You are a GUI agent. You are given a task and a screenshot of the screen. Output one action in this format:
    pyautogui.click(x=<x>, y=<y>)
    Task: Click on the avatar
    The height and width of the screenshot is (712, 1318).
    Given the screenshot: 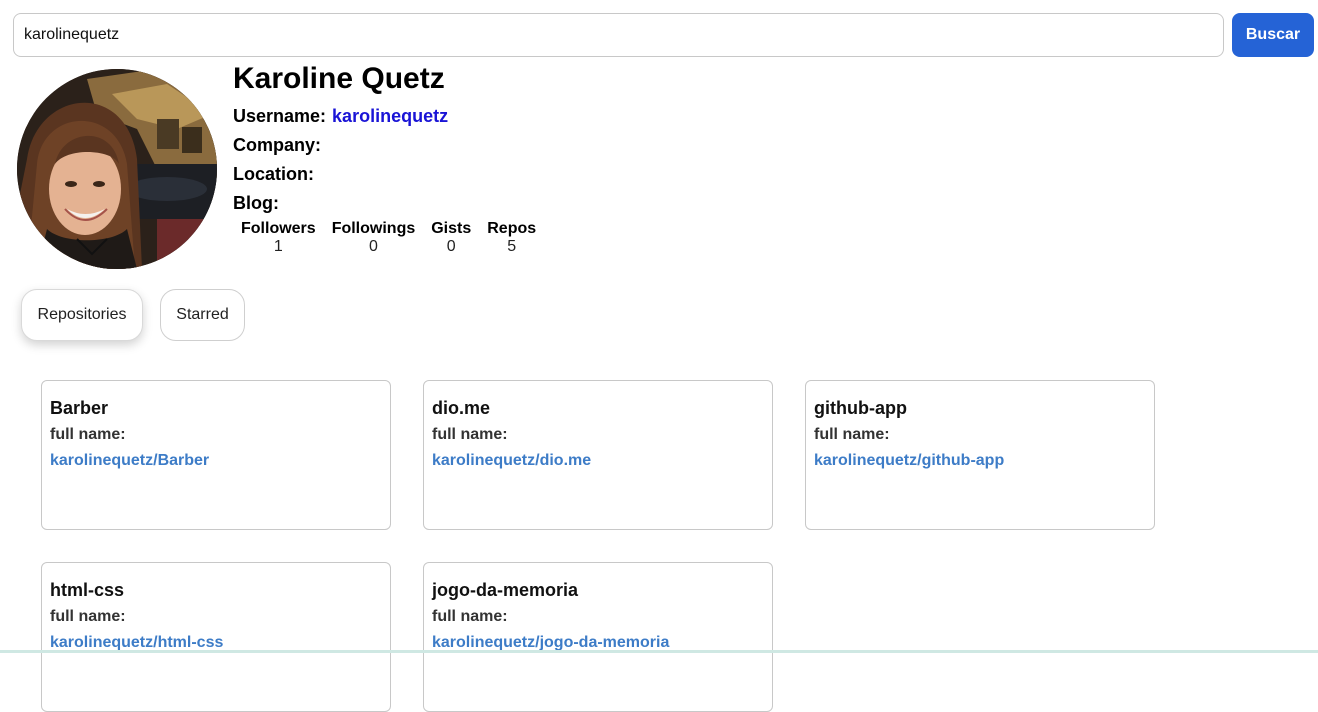 What is the action you would take?
    pyautogui.click(x=117, y=169)
    